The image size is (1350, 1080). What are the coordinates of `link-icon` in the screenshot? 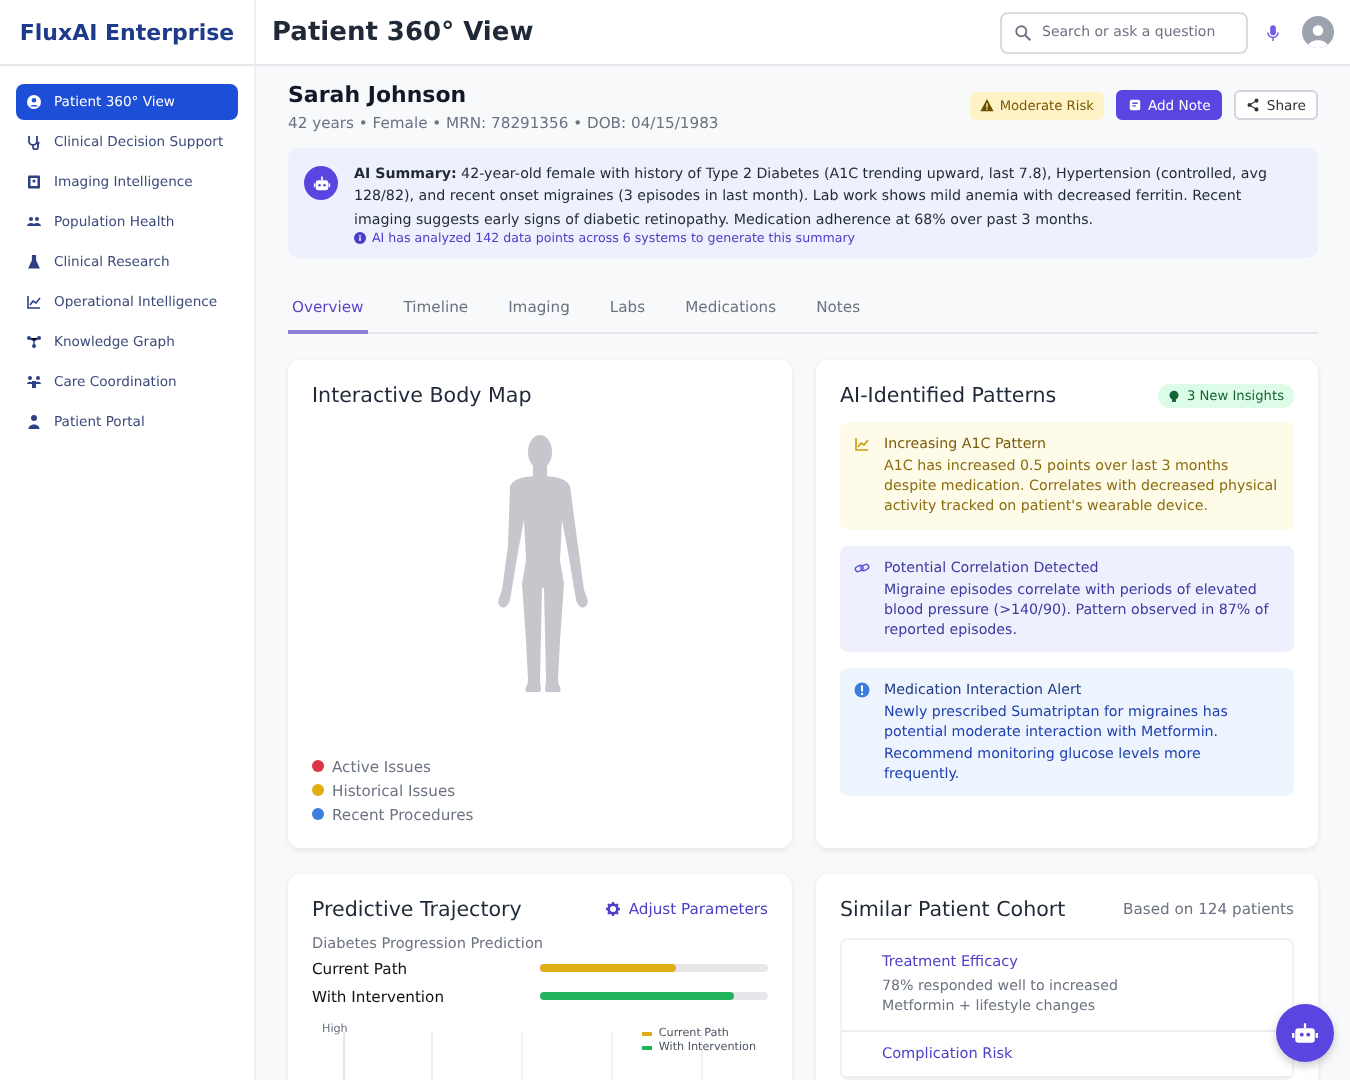 It's located at (862, 567).